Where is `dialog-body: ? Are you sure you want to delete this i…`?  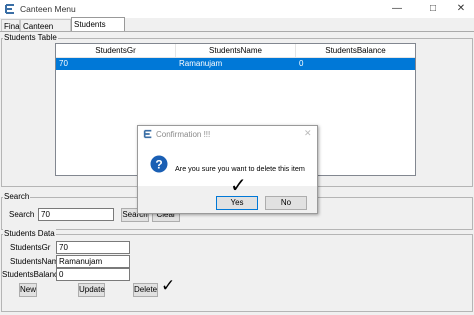
dialog-body: ? Are you sure you want to delete this i… is located at coordinates (227, 164).